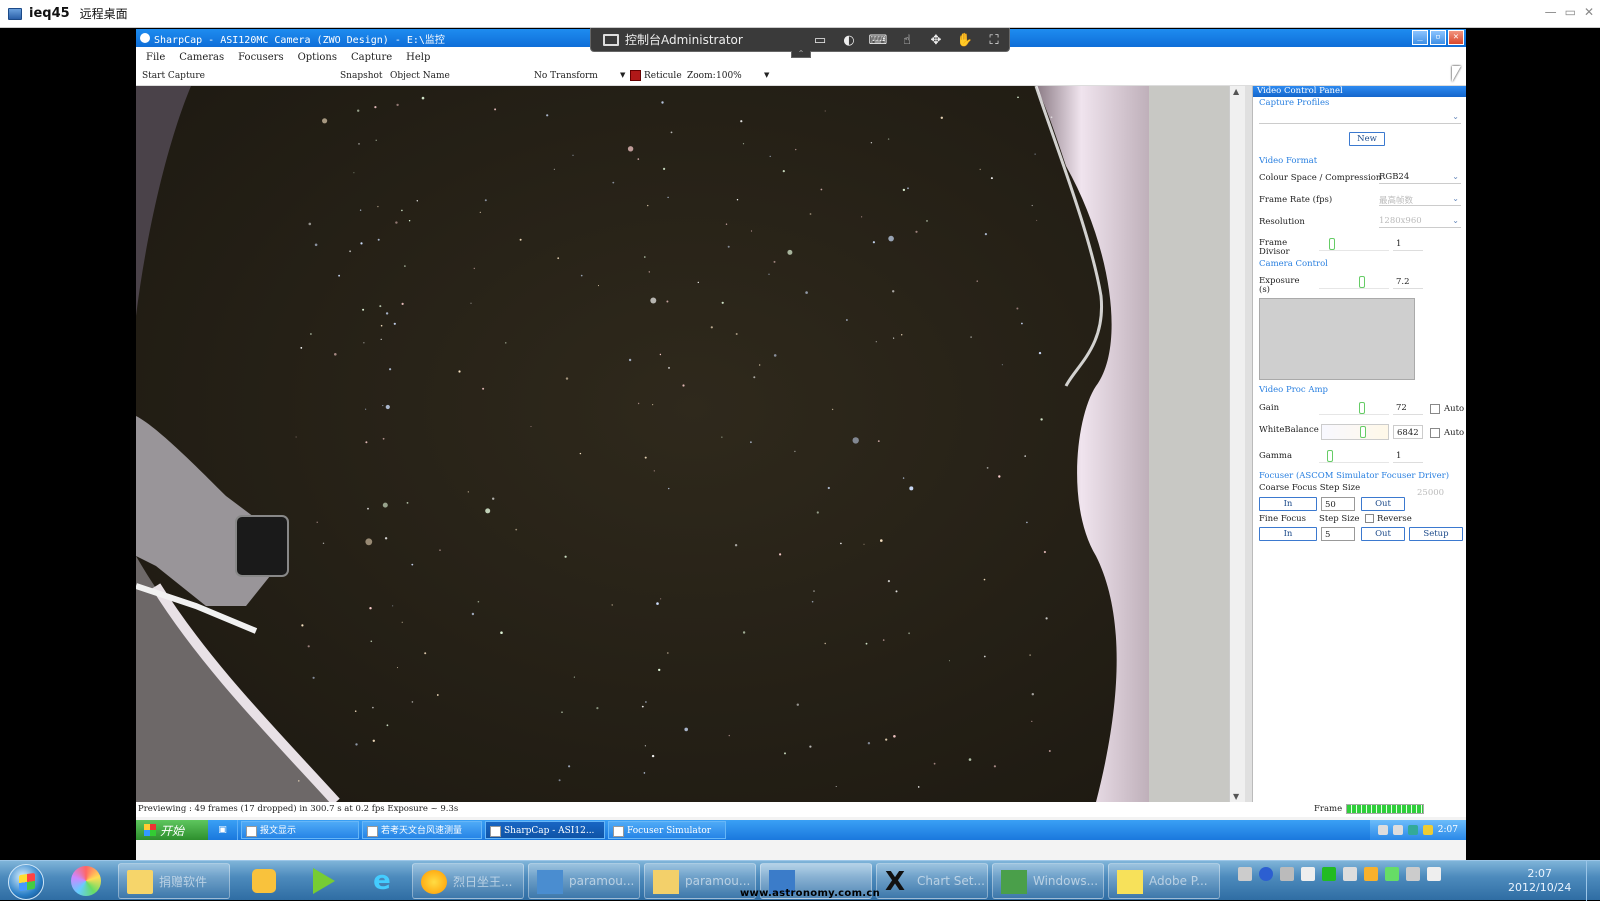  What do you see at coordinates (1435, 433) in the screenshot?
I see `white-balance-auto-checkbox` at bounding box center [1435, 433].